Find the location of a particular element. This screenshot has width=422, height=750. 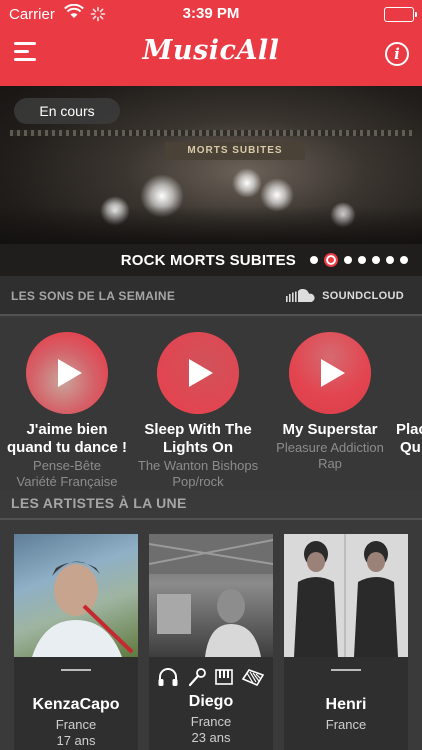

track-artist: Pense-Bête is located at coordinates (67, 465).